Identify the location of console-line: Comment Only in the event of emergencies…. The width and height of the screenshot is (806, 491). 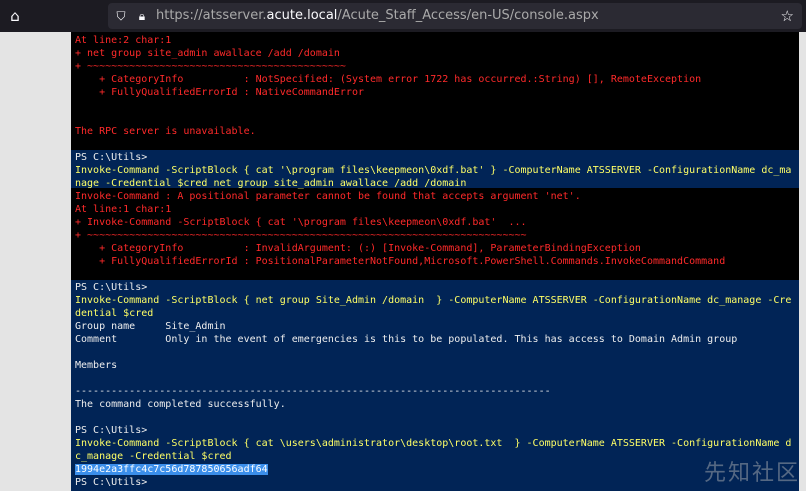
(433, 339).